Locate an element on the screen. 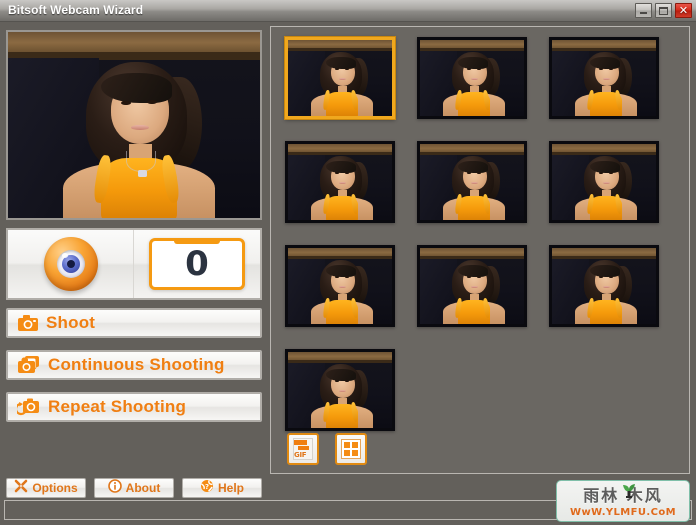 Image resolution: width=696 pixels, height=525 pixels. continuous-shooting-button: Continuous Shooting is located at coordinates (134, 365).